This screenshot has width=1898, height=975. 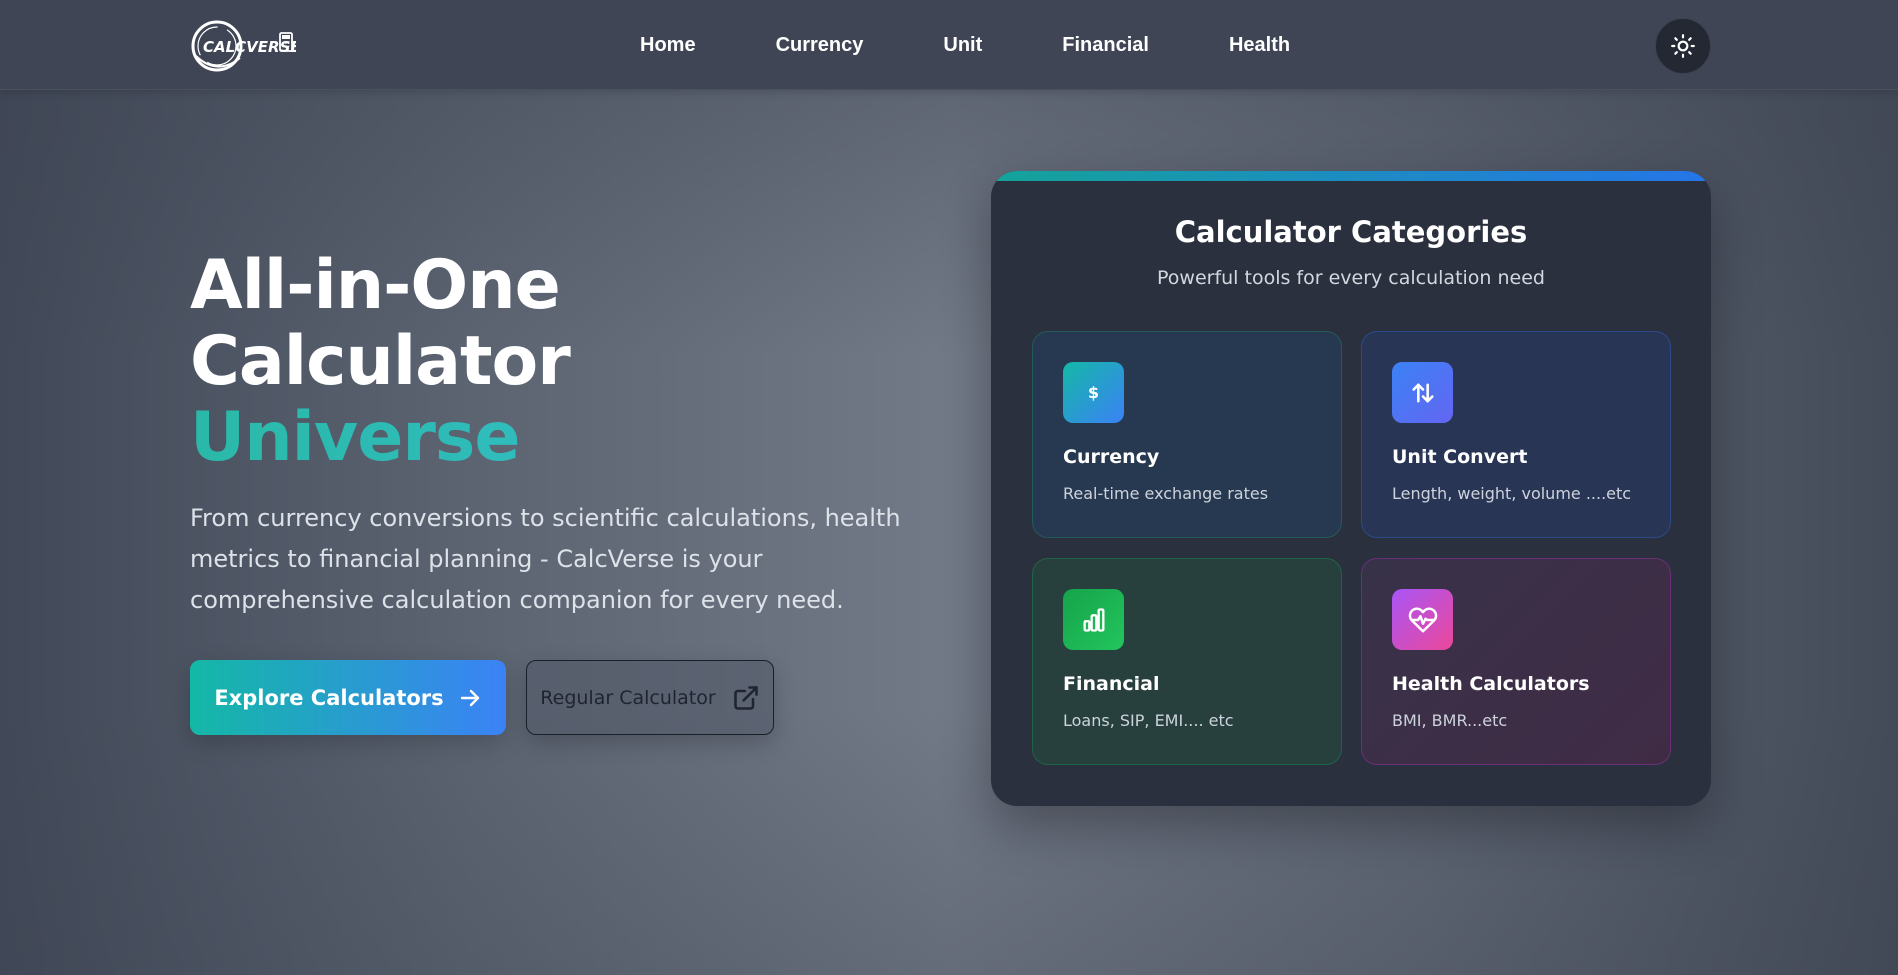 I want to click on sun-icon, so click(x=1683, y=46).